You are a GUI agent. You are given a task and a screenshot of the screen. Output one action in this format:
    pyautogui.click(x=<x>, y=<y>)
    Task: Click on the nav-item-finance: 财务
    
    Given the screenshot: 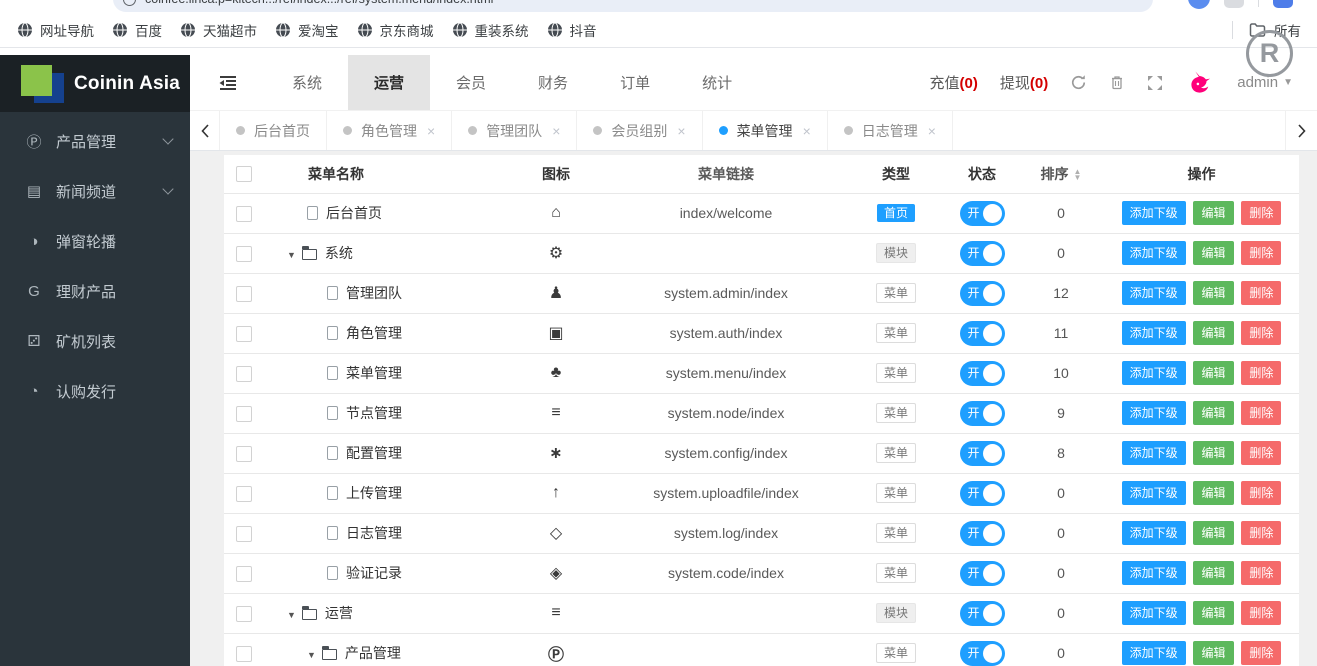 What is the action you would take?
    pyautogui.click(x=553, y=82)
    